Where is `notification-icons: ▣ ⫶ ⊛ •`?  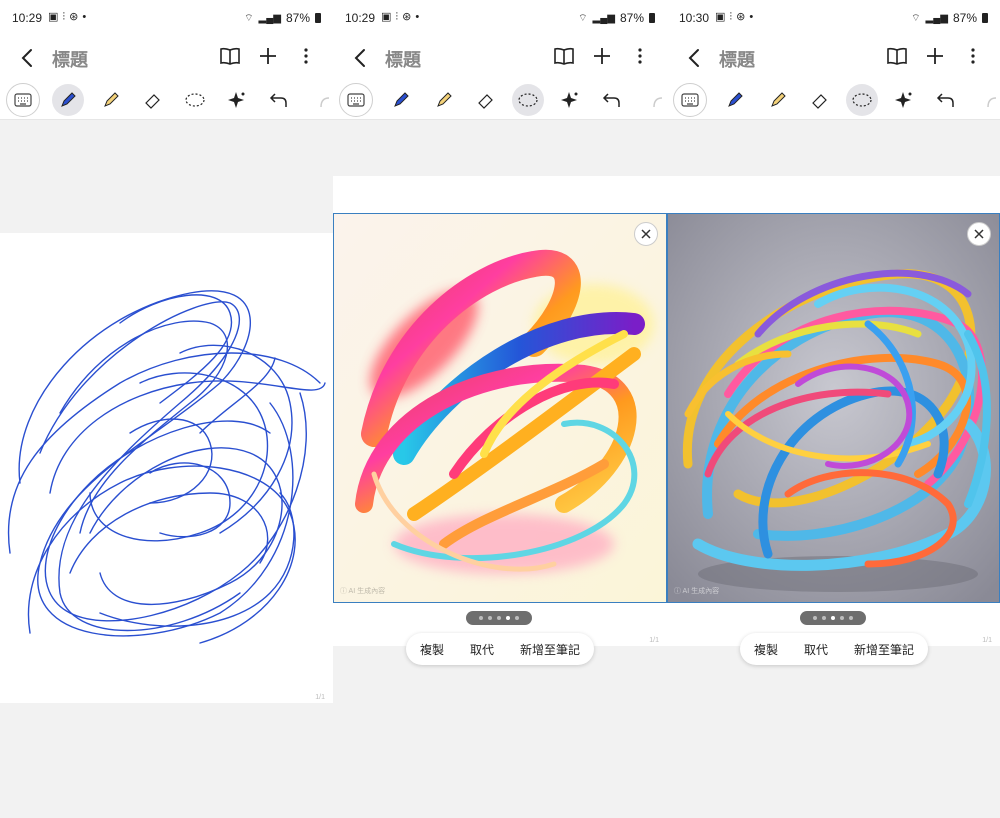 notification-icons: ▣ ⫶ ⊛ • is located at coordinates (734, 17).